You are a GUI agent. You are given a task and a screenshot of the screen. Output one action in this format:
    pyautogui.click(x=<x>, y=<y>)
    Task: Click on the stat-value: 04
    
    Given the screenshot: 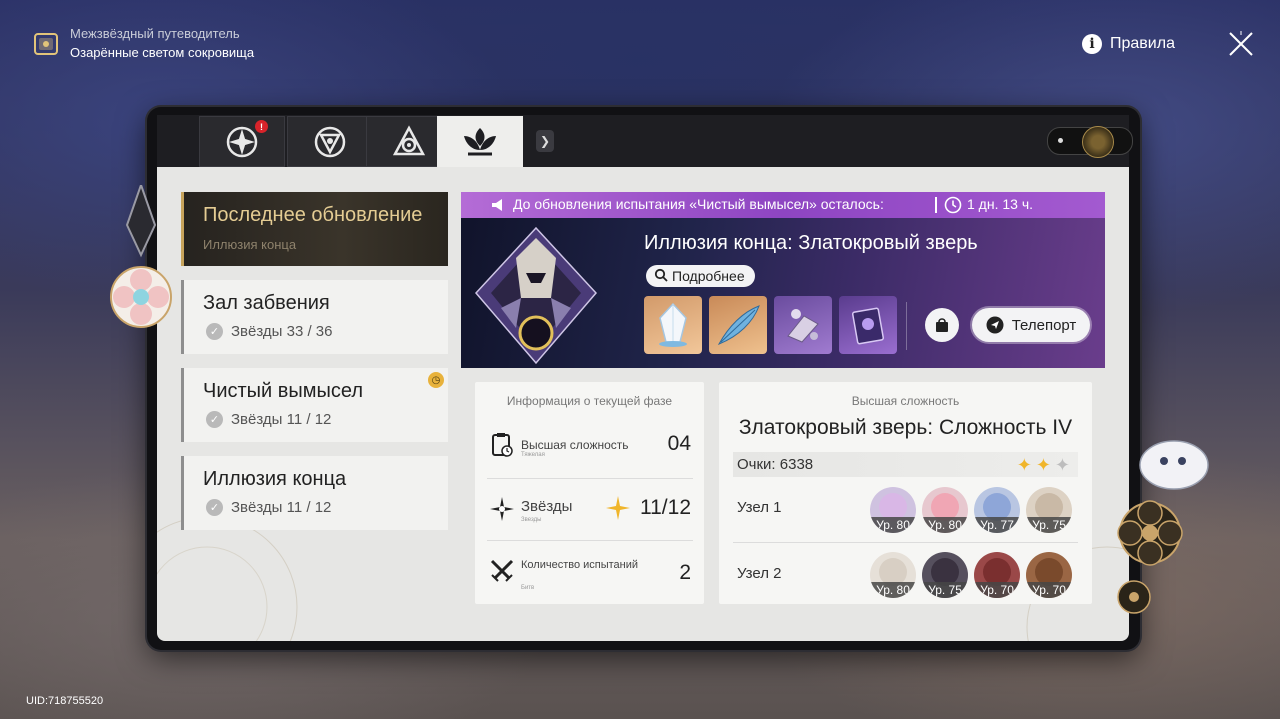 What is the action you would take?
    pyautogui.click(x=679, y=443)
    